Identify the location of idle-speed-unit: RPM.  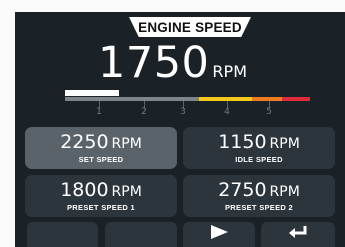
(284, 144).